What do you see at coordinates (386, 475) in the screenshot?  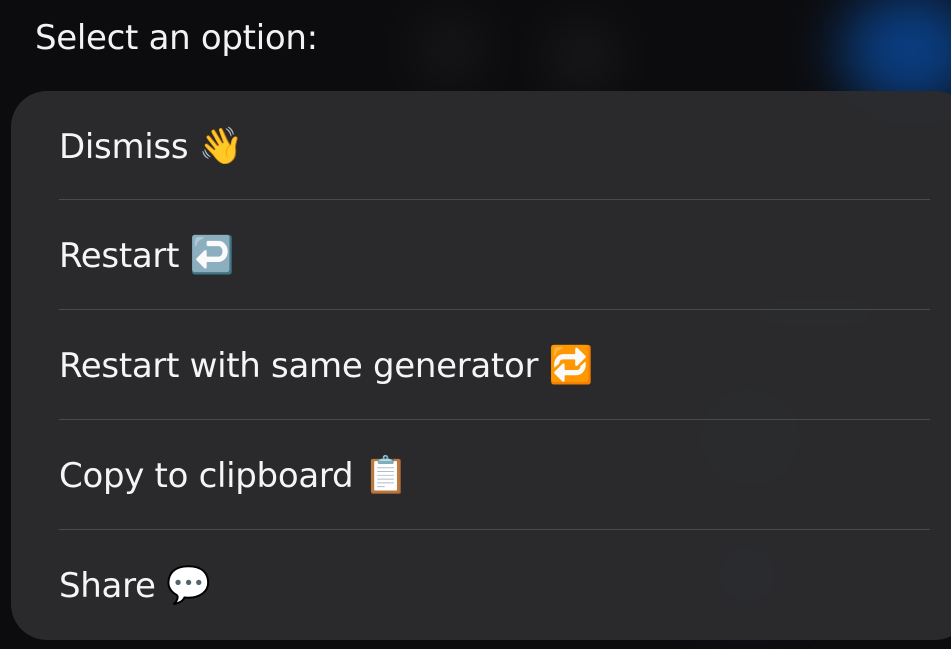 I see `clipboard-icon: 📋` at bounding box center [386, 475].